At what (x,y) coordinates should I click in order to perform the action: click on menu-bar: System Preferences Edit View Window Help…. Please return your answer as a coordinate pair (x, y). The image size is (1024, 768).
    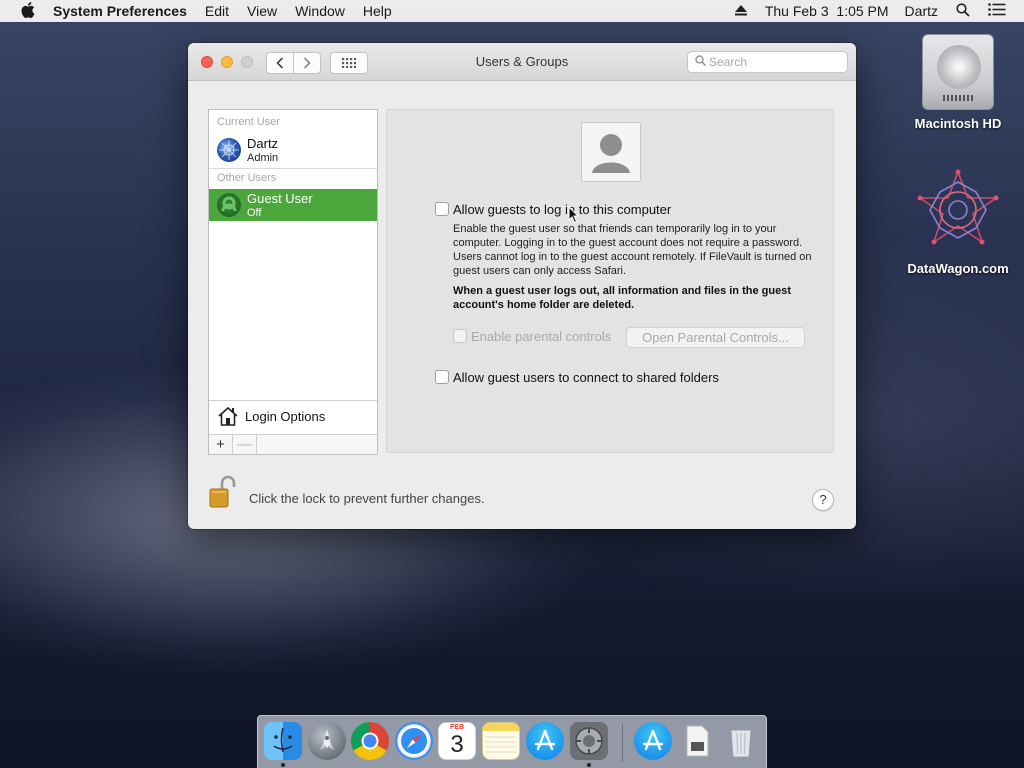
    Looking at the image, I should click on (512, 11).